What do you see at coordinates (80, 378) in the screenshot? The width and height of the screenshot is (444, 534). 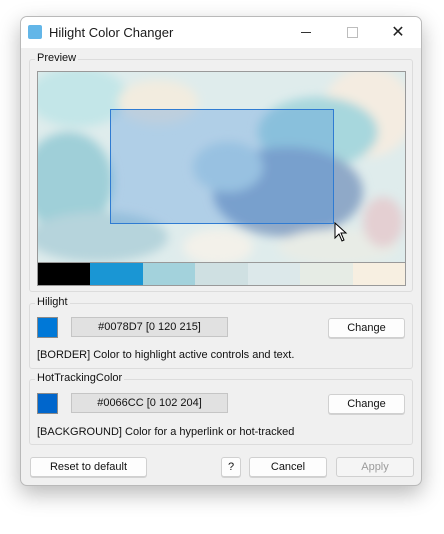 I see `hot-tracking-label: HotTrackingColor` at bounding box center [80, 378].